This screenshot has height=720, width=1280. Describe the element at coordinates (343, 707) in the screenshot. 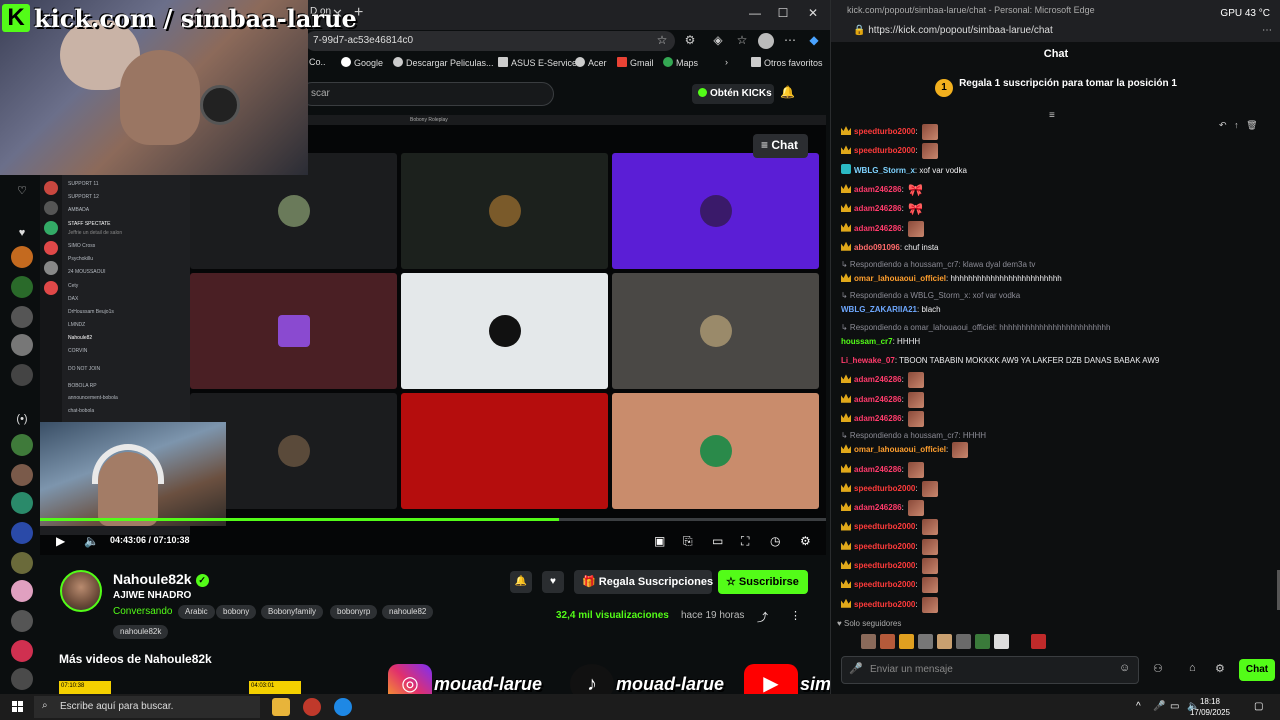

I see `edge-icon` at that location.